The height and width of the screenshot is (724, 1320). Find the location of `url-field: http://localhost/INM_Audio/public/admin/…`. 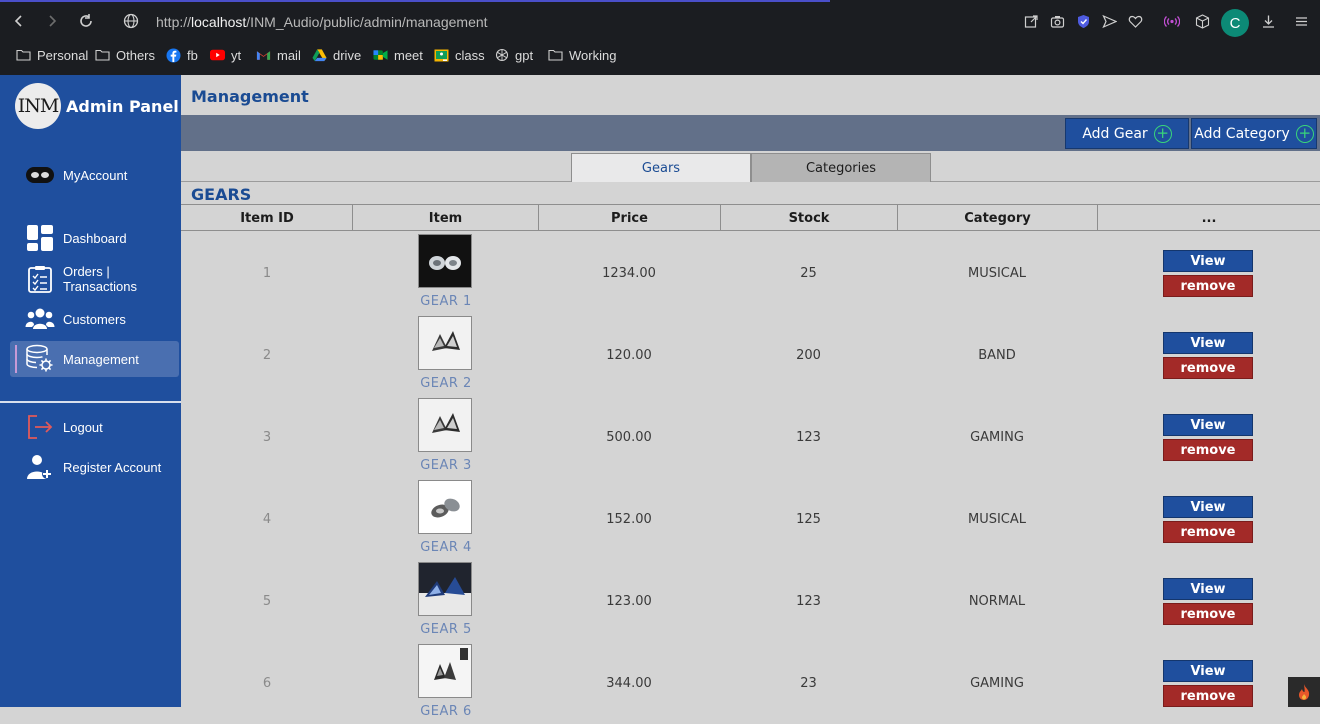

url-field: http://localhost/INM_Audio/public/admin/… is located at coordinates (322, 22).